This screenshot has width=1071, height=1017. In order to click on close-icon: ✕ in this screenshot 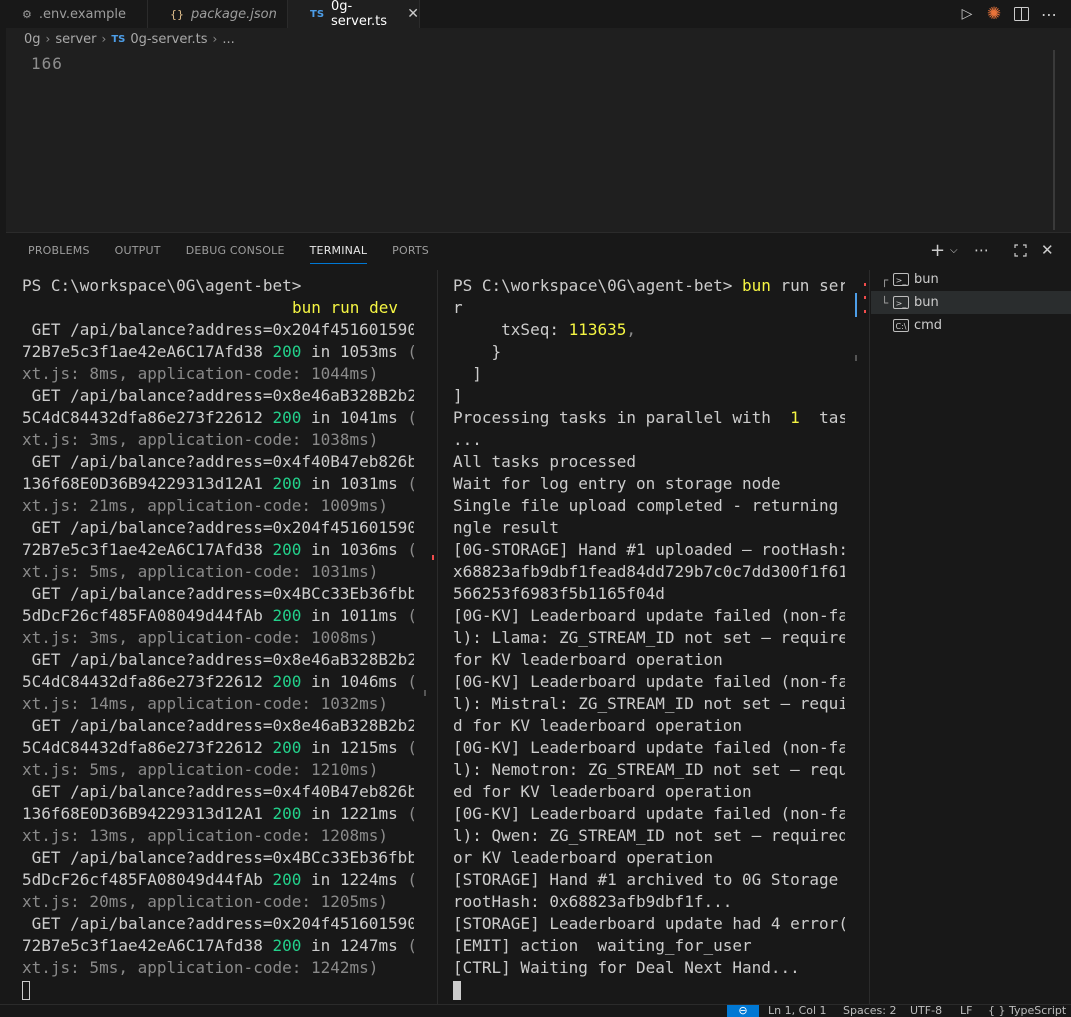, I will do `click(413, 14)`.